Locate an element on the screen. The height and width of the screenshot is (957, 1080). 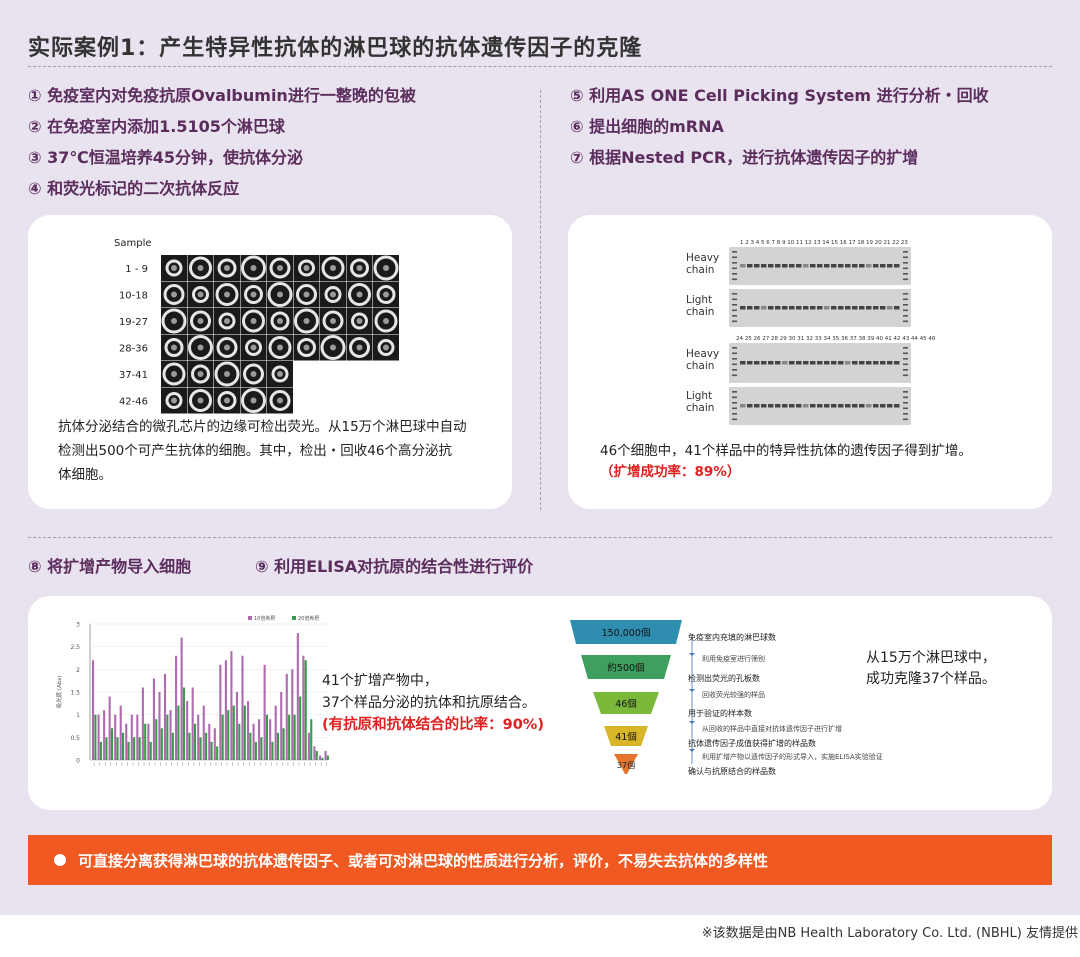
gel-row-label: Light is located at coordinates (699, 300).